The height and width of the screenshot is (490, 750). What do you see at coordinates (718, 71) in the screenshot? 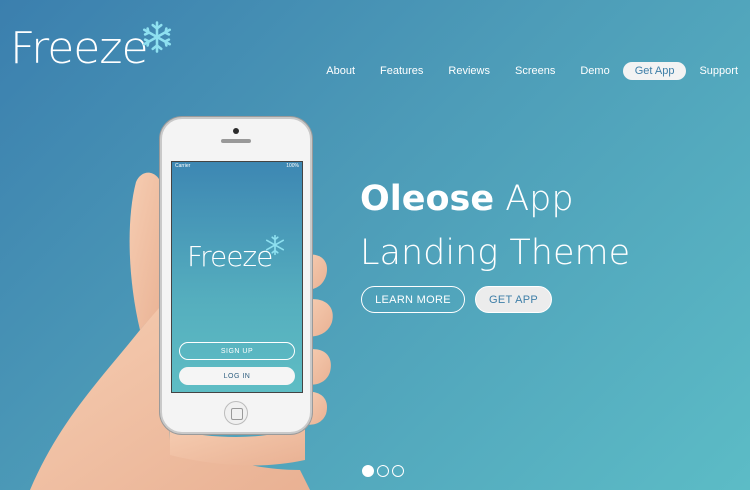
I see `nav-support: Support` at bounding box center [718, 71].